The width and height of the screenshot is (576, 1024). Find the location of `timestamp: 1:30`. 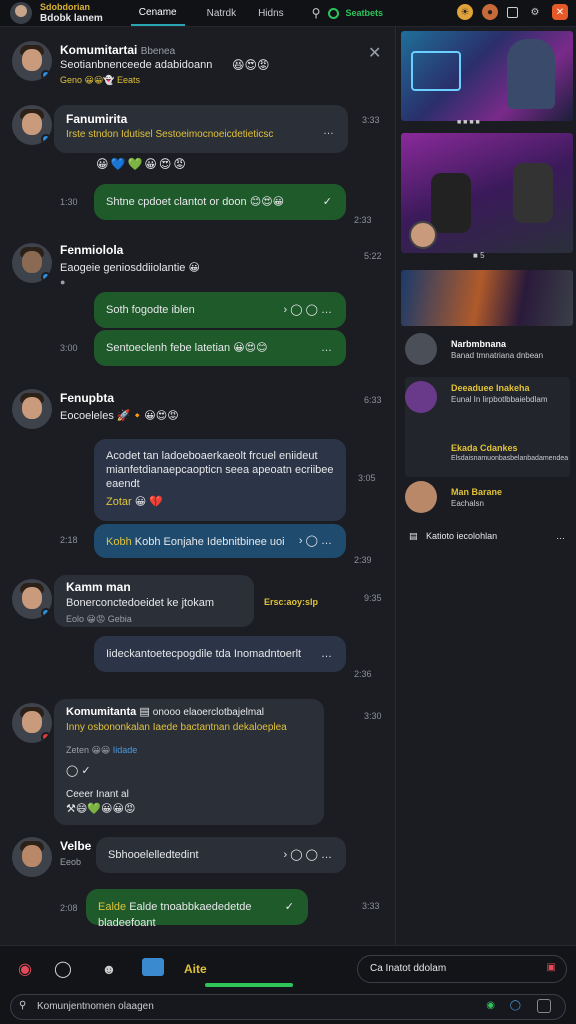

timestamp: 1:30 is located at coordinates (69, 202).